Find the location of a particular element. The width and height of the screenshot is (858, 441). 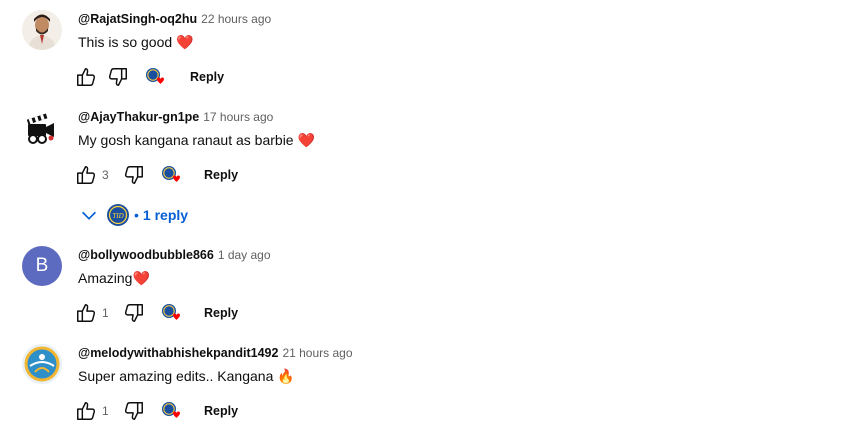

comment-body: My gosh kangana ranaut as barbie is located at coordinates (186, 140).